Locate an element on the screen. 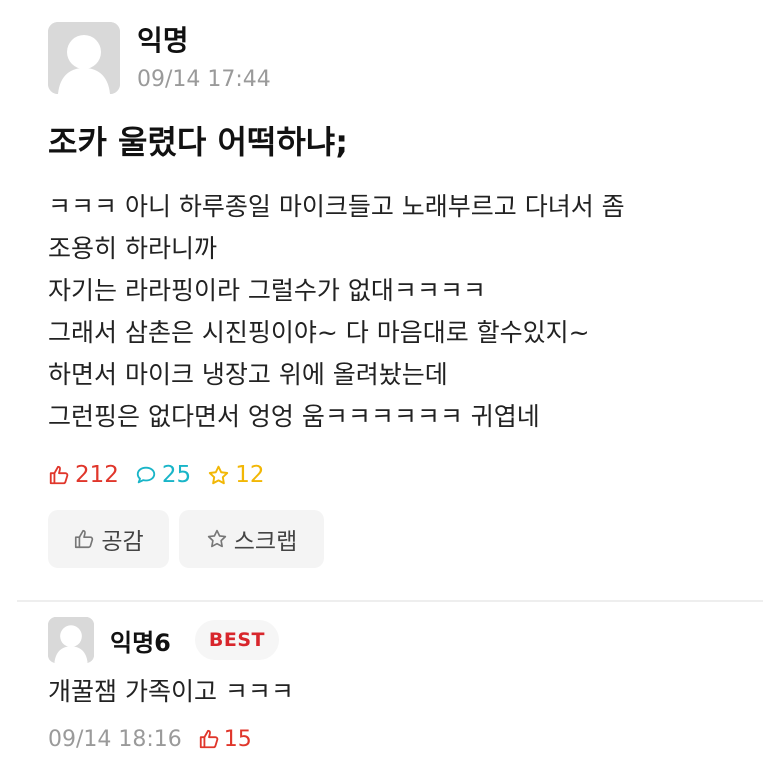 The height and width of the screenshot is (762, 780). best-badge: BEST is located at coordinates (236, 640).